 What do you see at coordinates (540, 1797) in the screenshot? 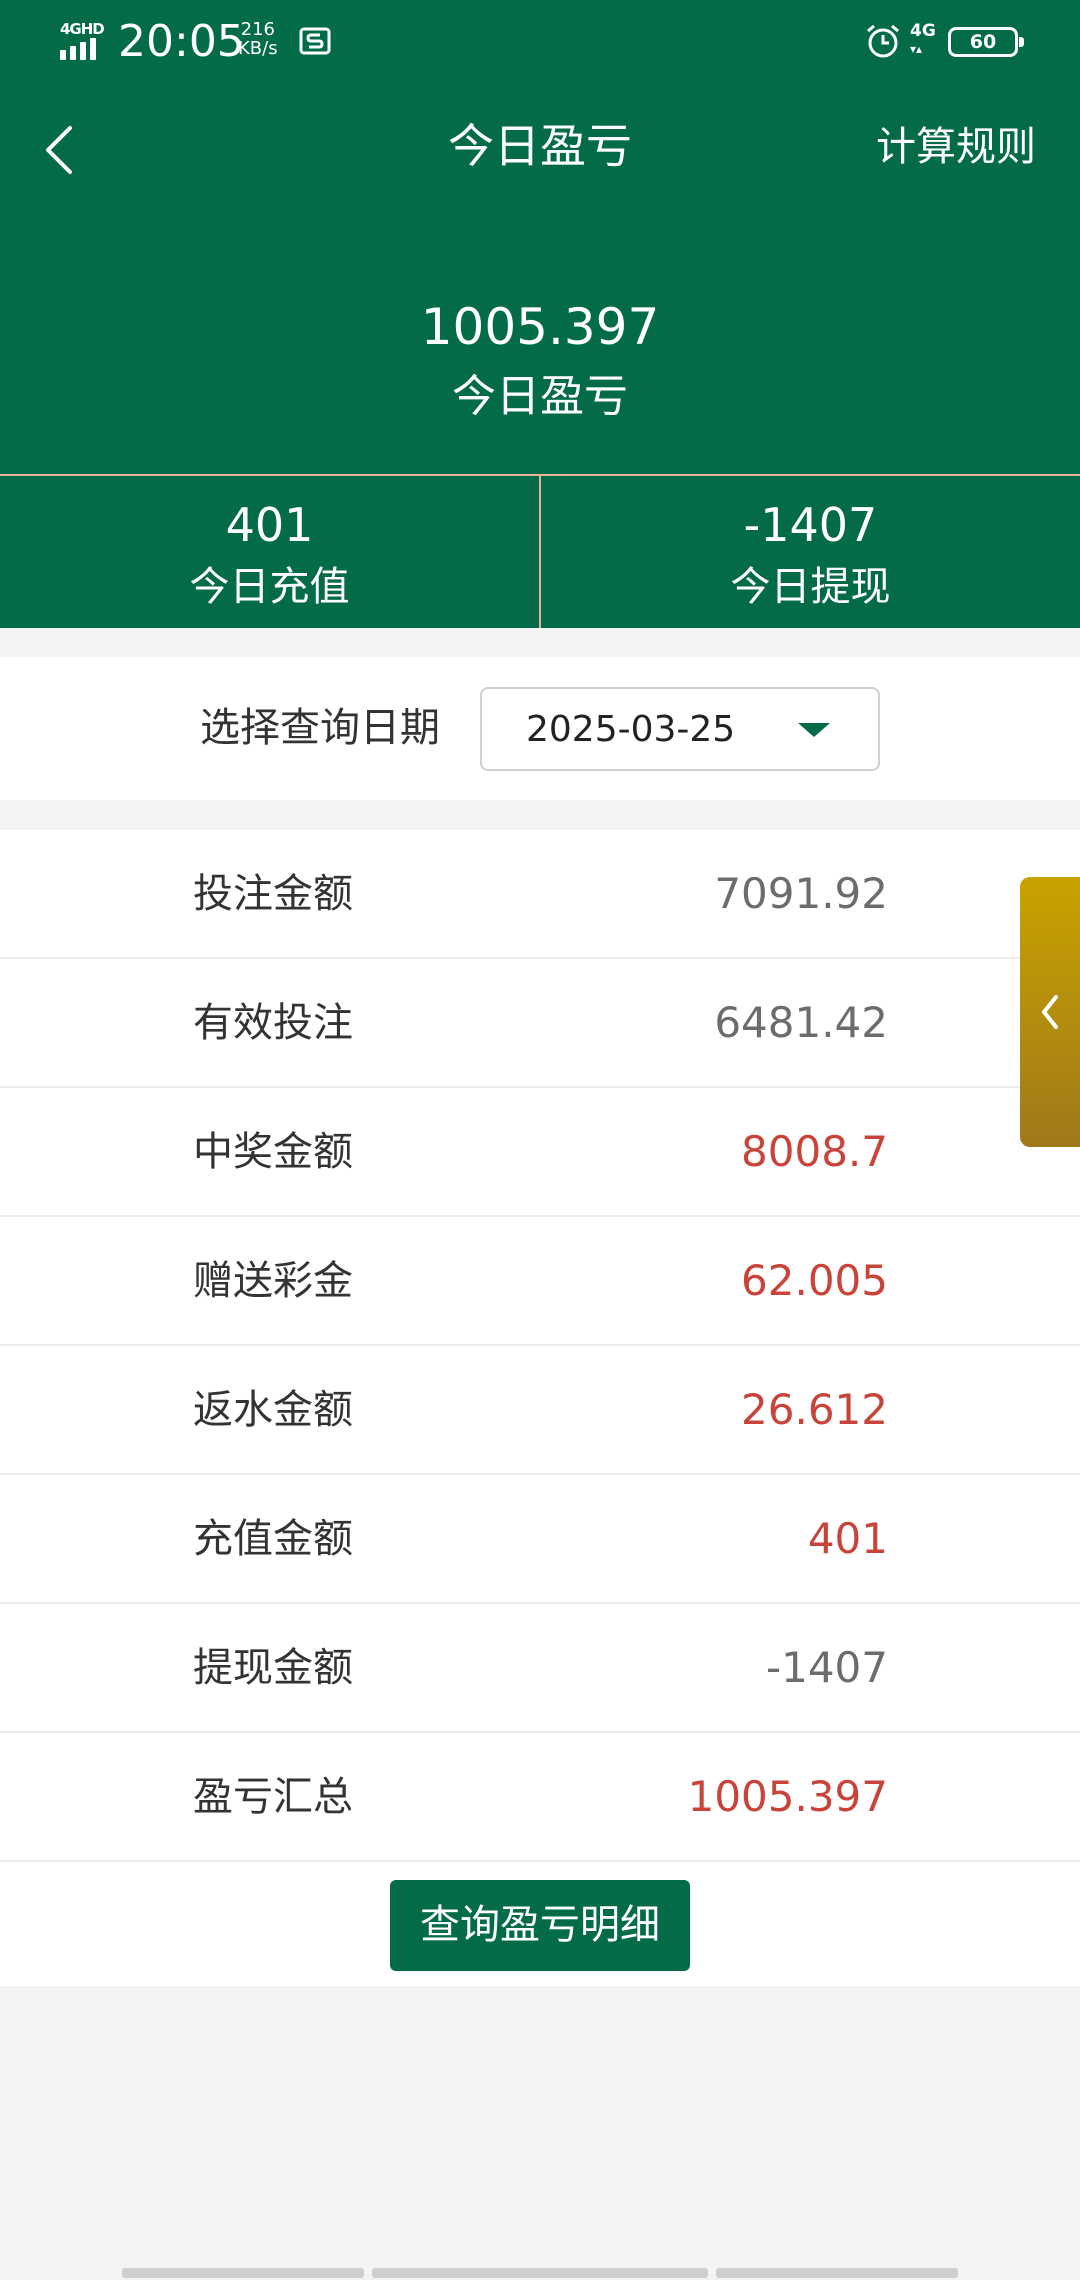
I see `table-row: 盈亏汇总 1005.397` at bounding box center [540, 1797].